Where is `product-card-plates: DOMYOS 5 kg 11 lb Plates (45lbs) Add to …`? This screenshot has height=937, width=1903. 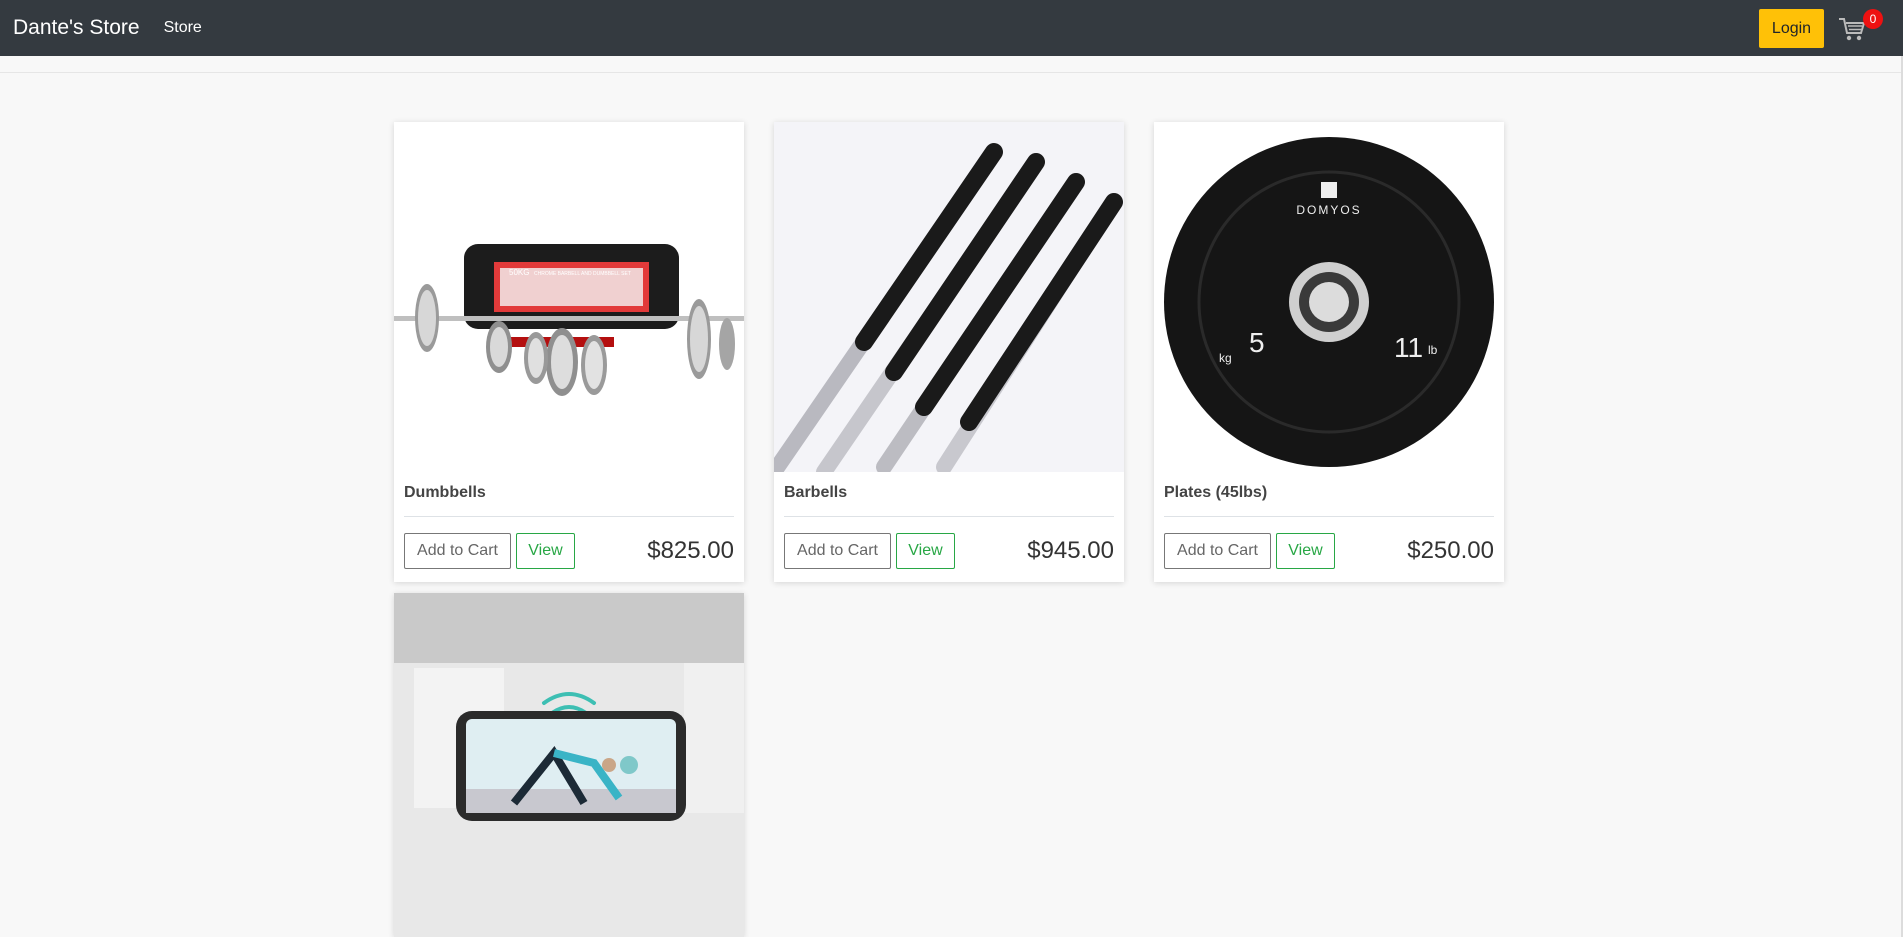
product-card-plates: DOMYOS 5 kg 11 lb Plates (45lbs) Add to … is located at coordinates (1329, 352).